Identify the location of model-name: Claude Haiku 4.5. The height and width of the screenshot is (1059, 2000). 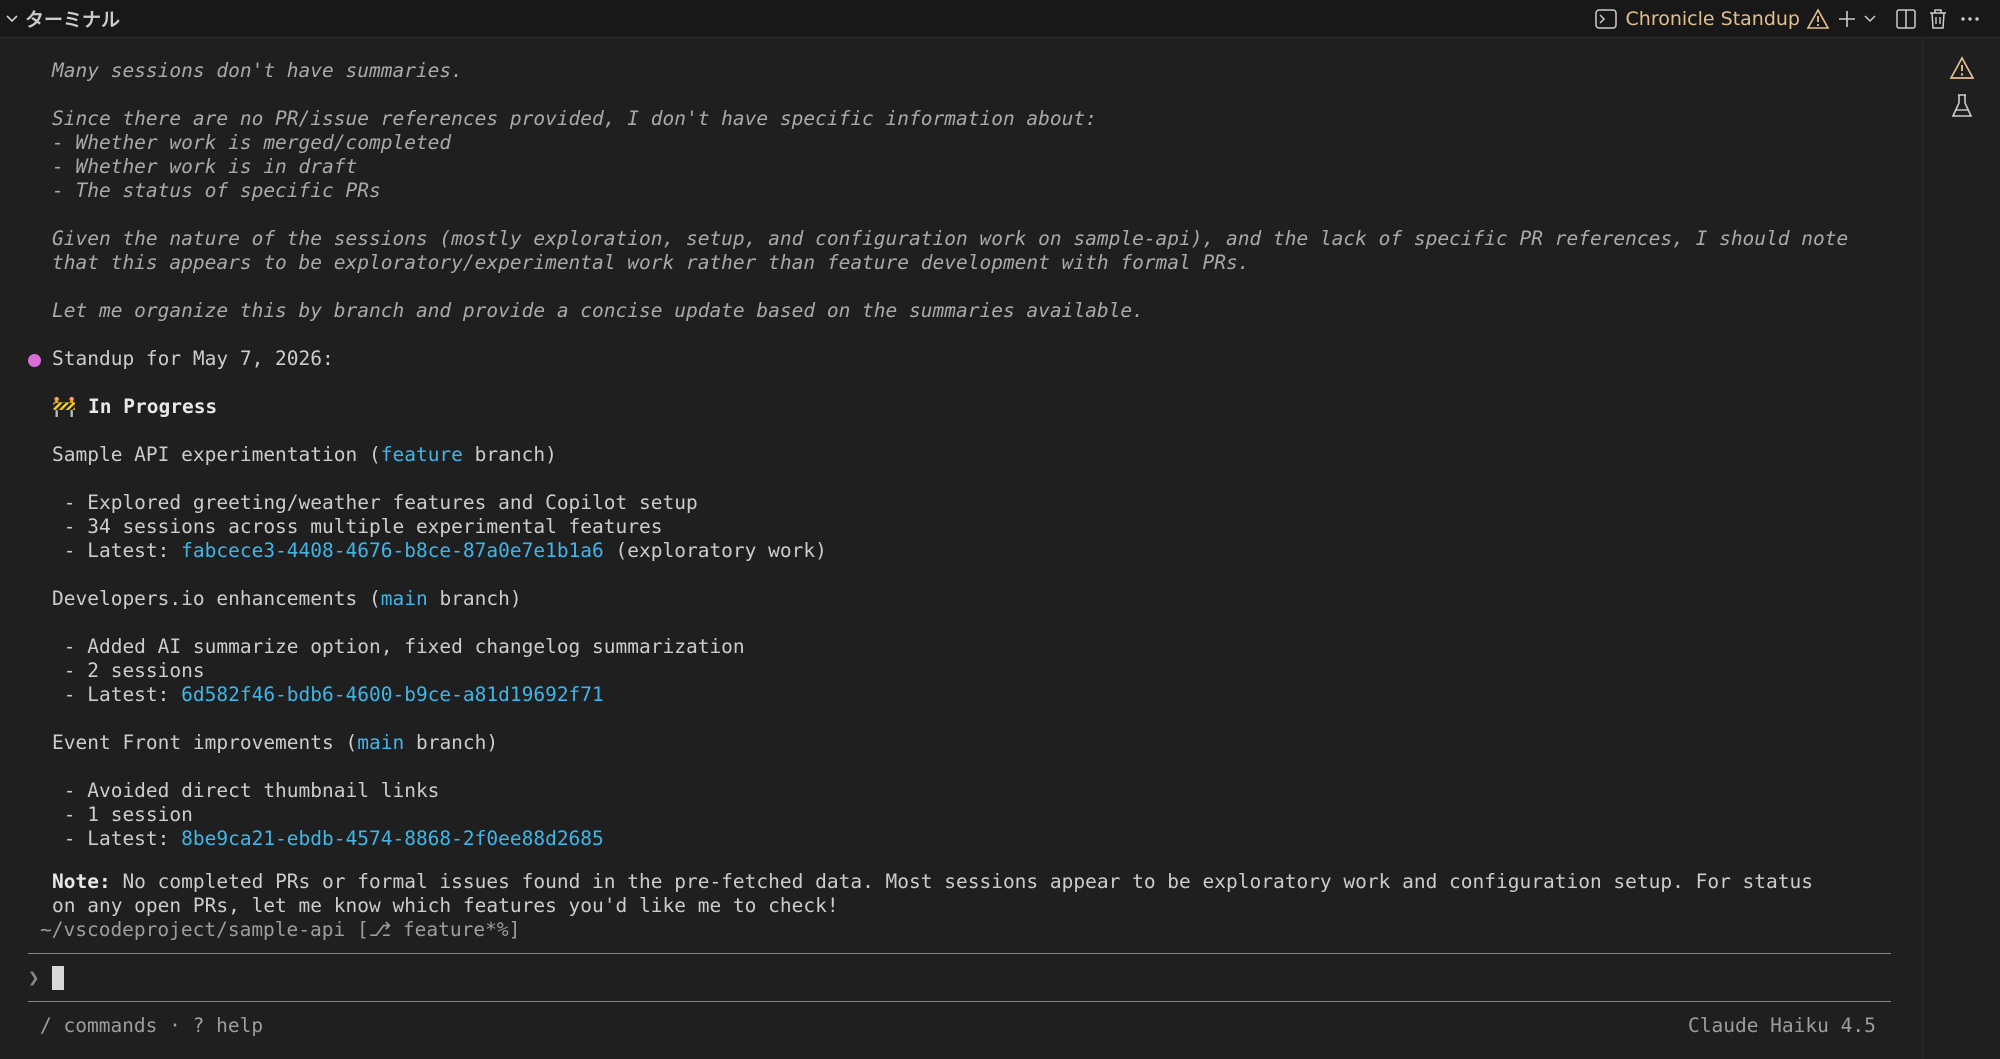
(1782, 1026).